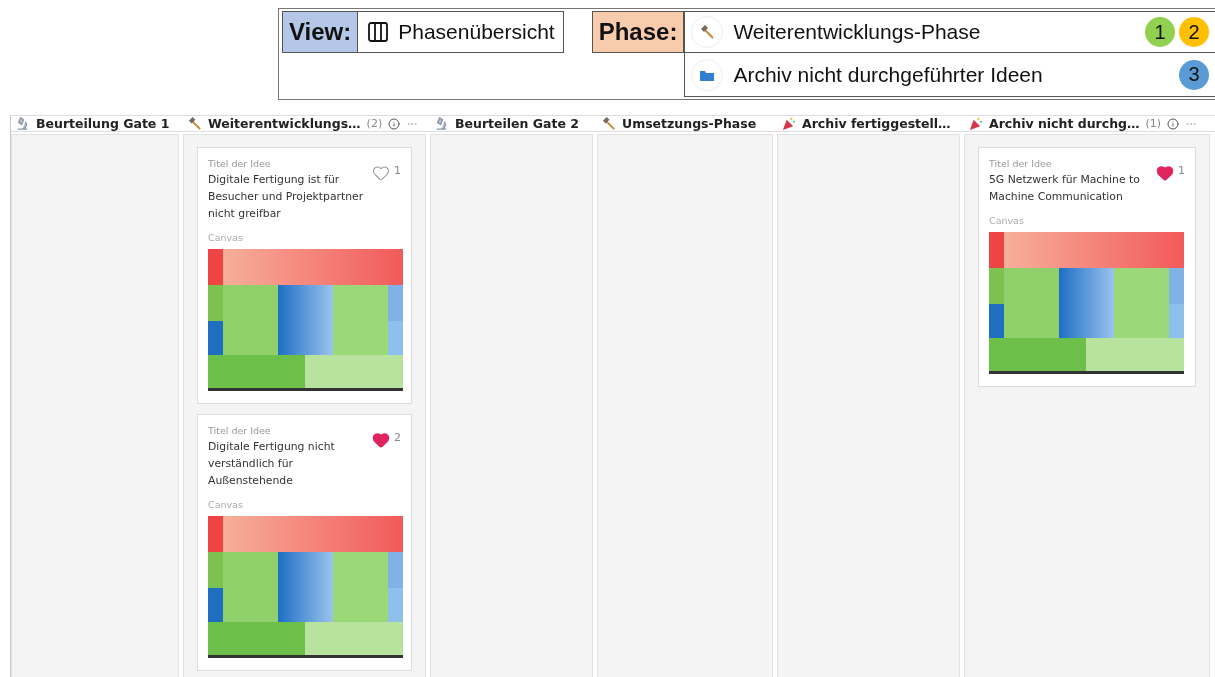  I want to click on phase-title: Beurteilen Gate 2, so click(517, 123).